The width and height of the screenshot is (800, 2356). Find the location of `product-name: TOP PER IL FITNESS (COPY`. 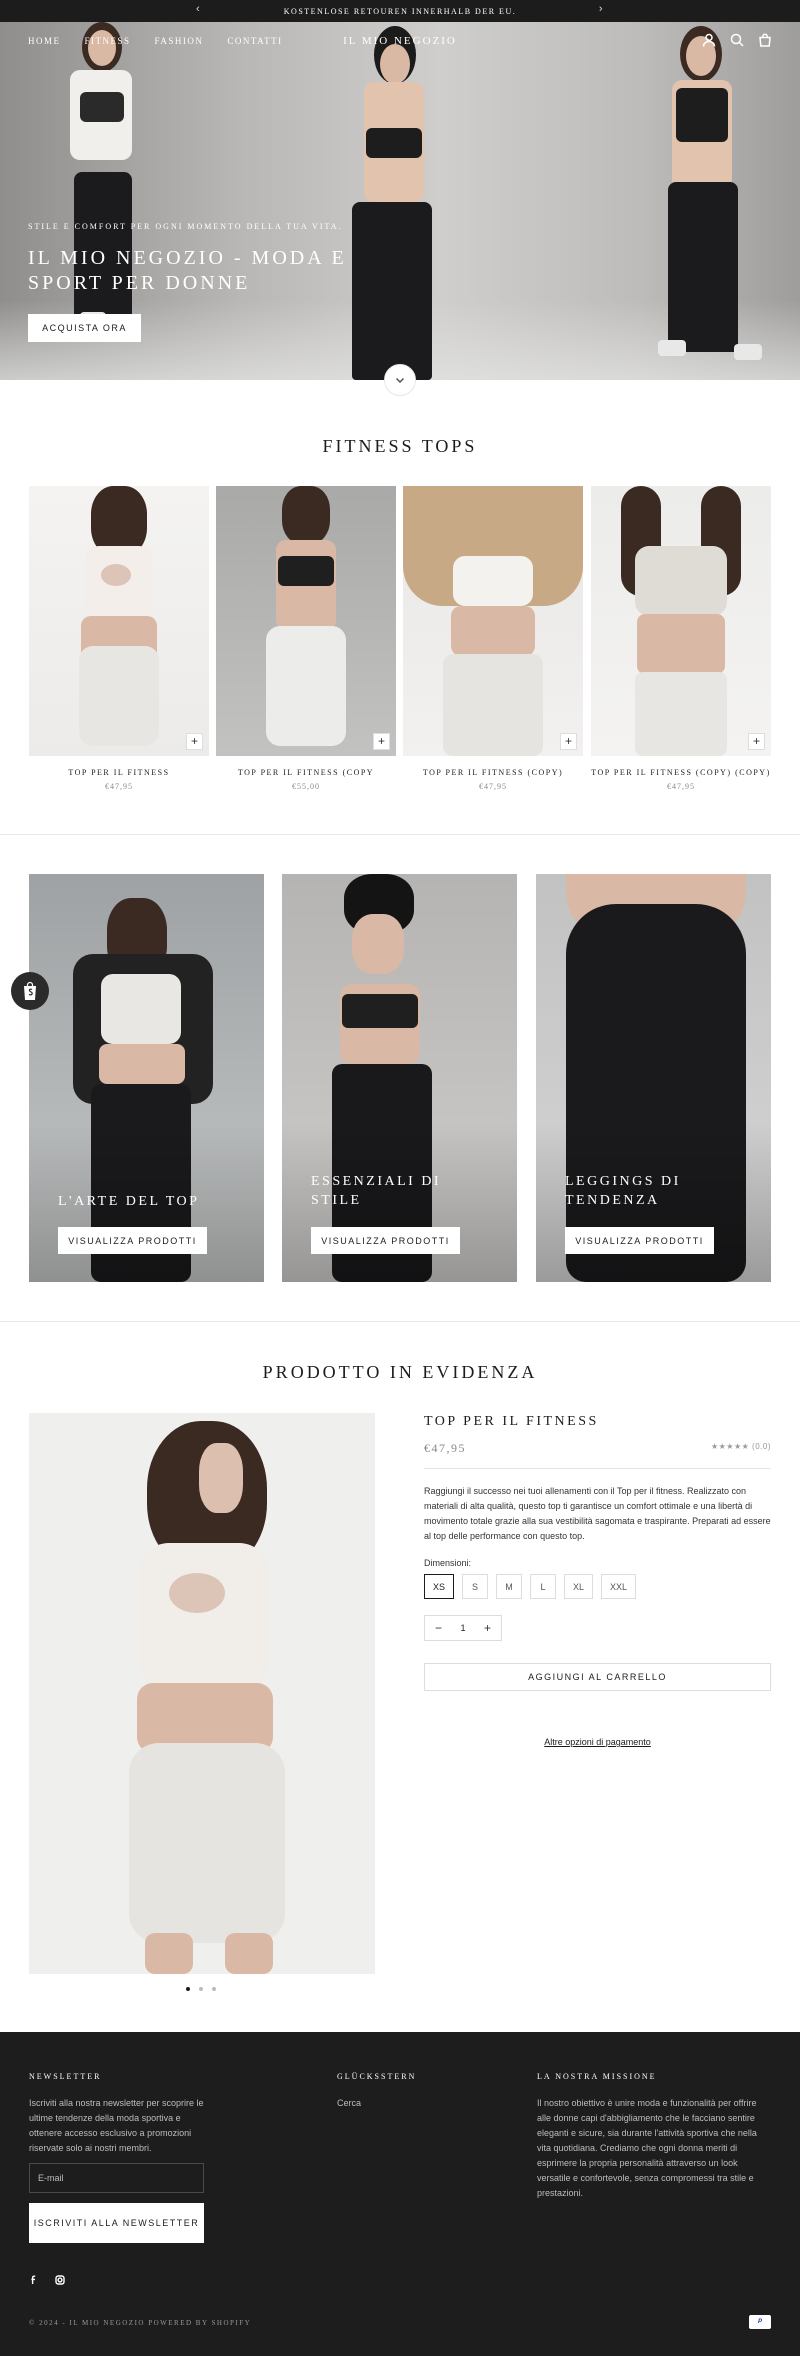

product-name: TOP PER IL FITNESS (COPY is located at coordinates (306, 772).